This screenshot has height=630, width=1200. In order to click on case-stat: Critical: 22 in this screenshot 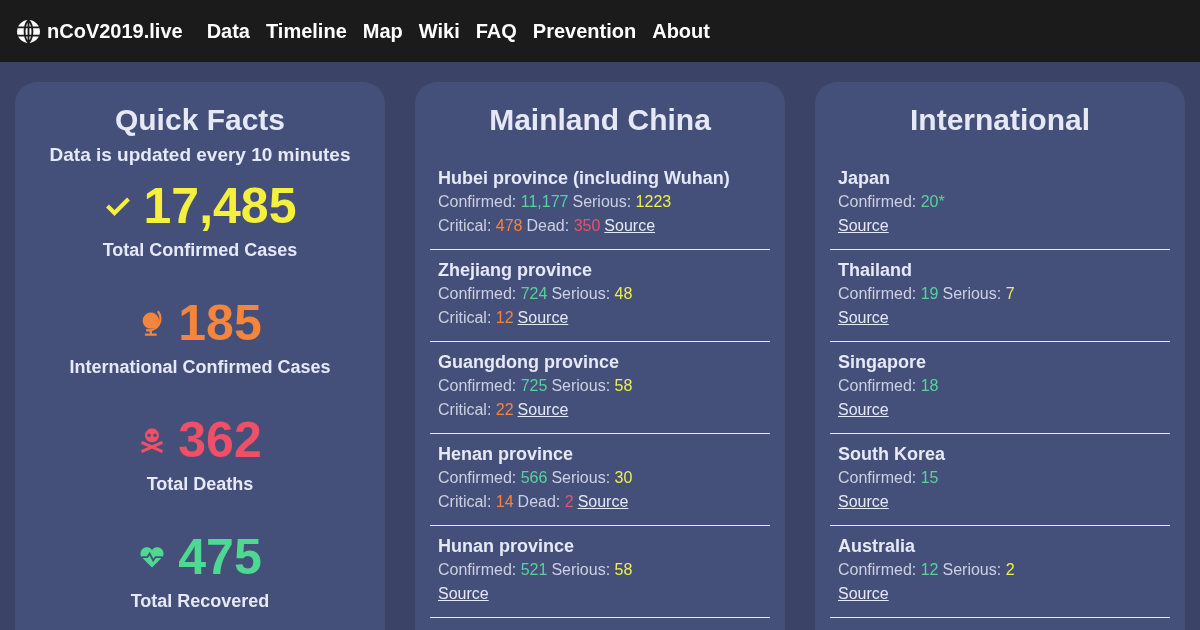, I will do `click(476, 410)`.